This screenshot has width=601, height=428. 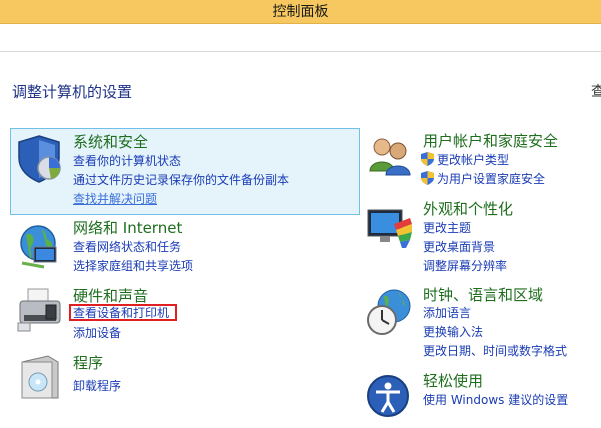 I want to click on view-by-label: 查, so click(x=596, y=91).